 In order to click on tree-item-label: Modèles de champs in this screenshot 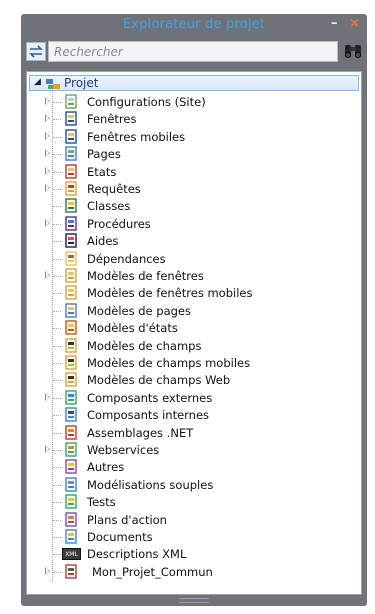, I will do `click(144, 345)`.